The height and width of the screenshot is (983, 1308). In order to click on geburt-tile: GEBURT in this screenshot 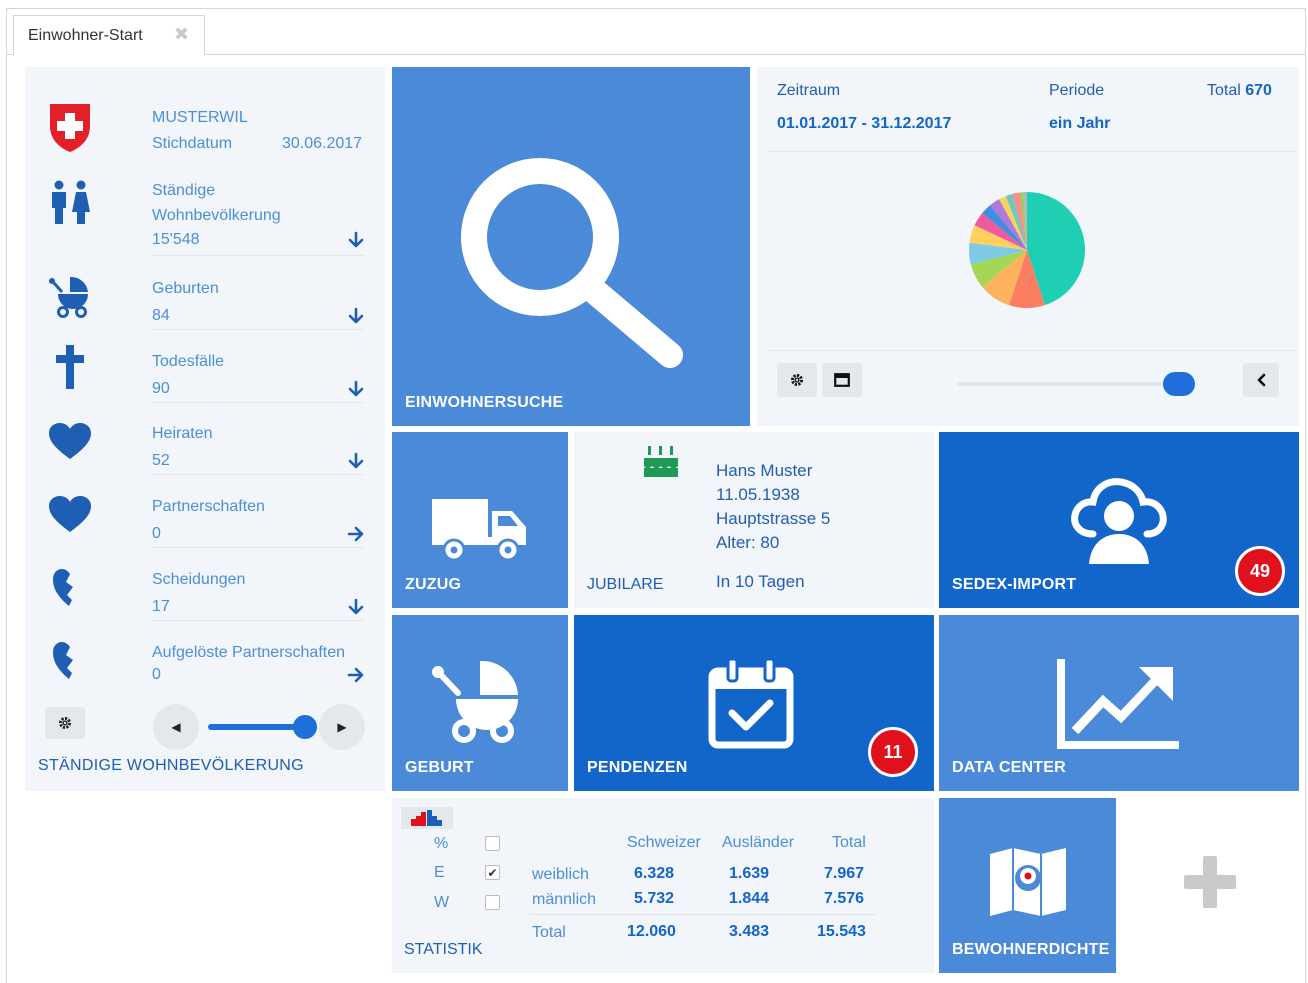, I will do `click(480, 703)`.